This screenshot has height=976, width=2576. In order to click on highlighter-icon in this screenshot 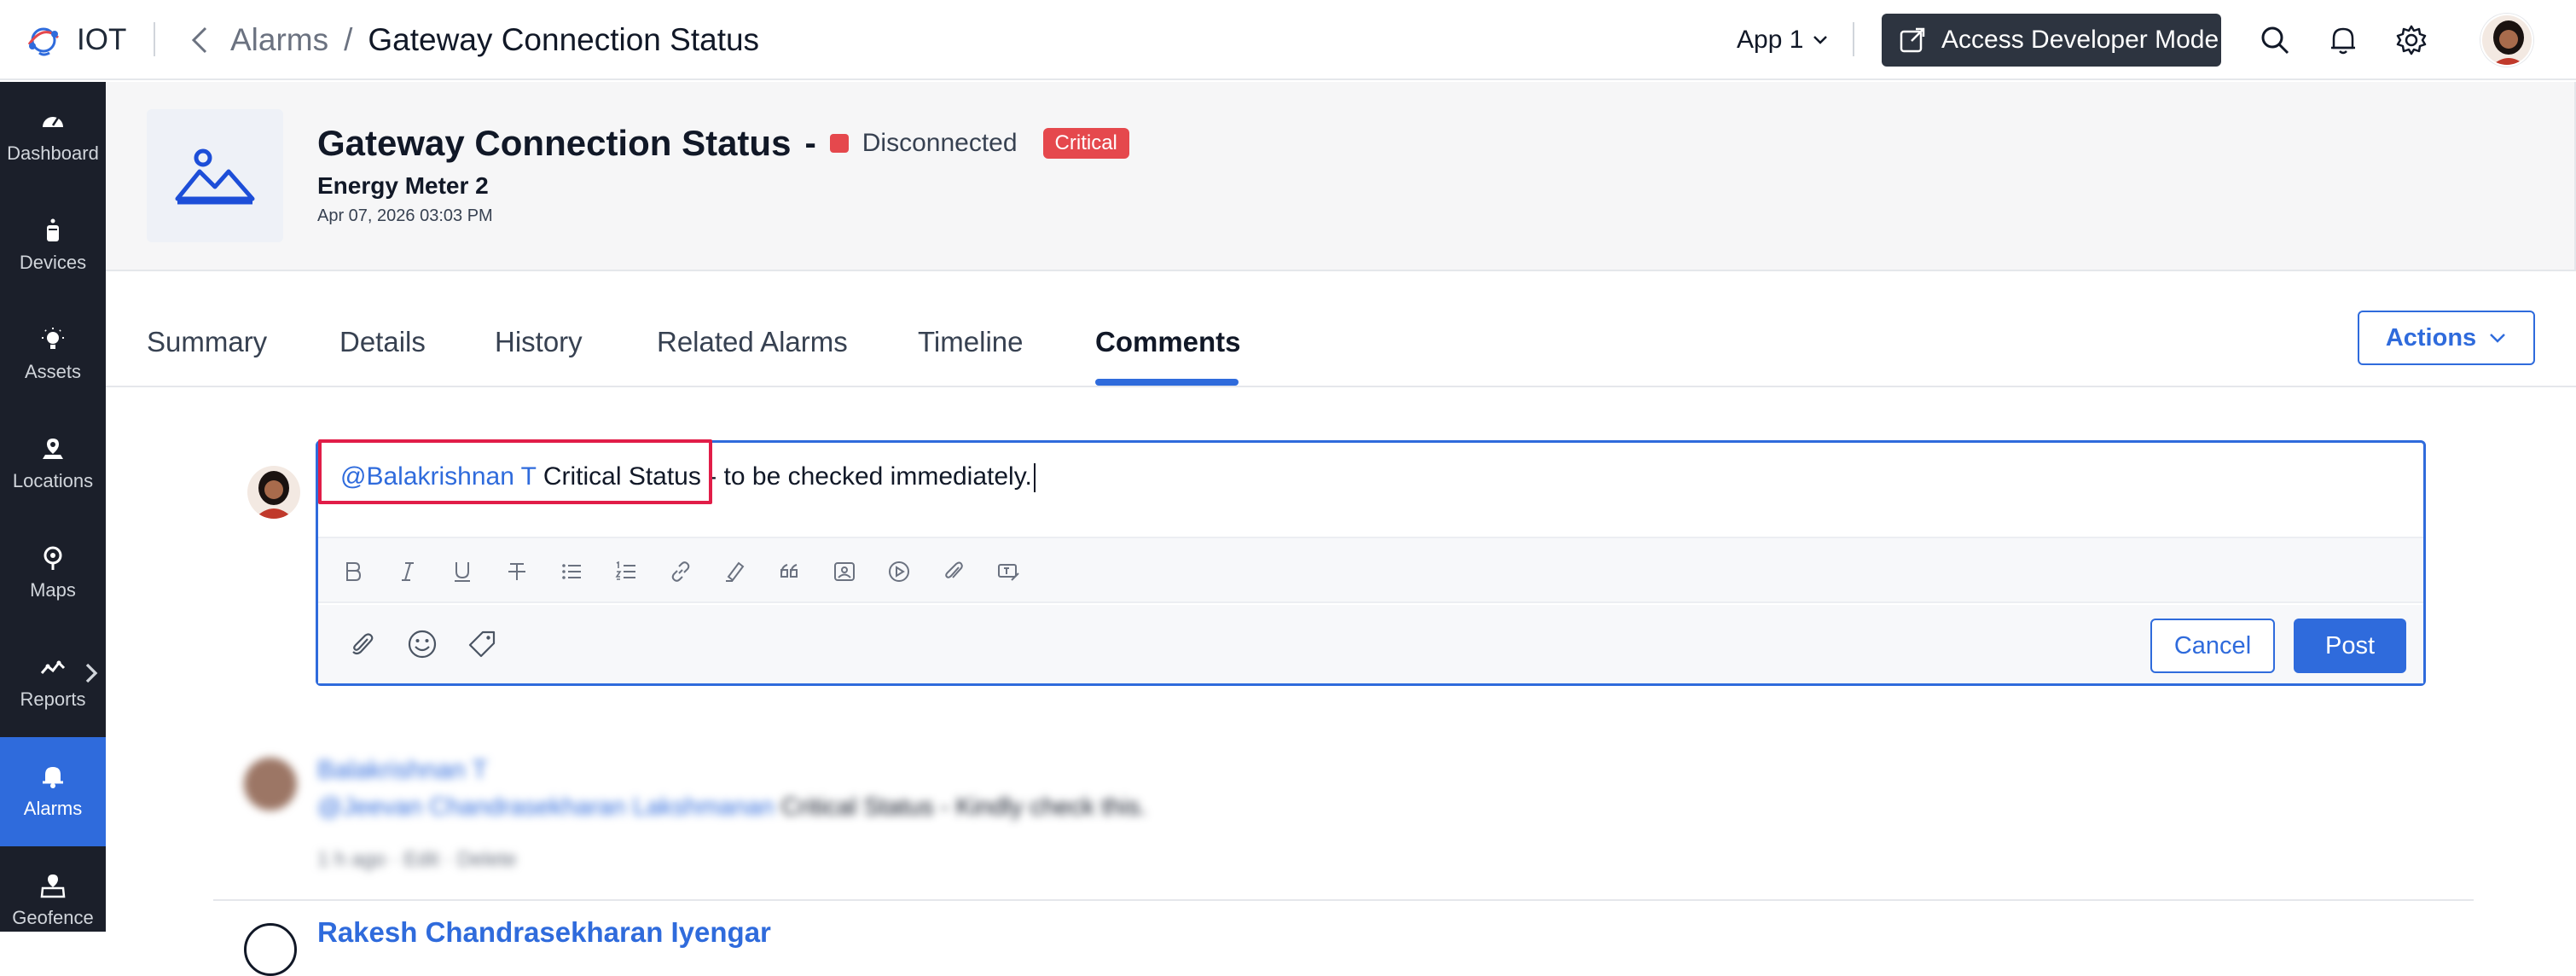, I will do `click(735, 572)`.